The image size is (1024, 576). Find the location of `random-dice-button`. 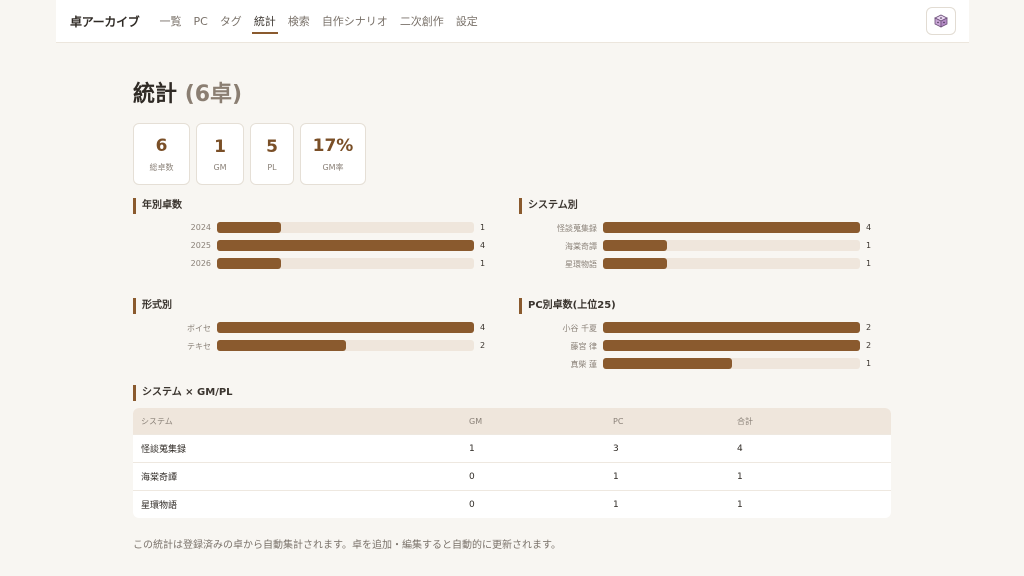

random-dice-button is located at coordinates (941, 21).